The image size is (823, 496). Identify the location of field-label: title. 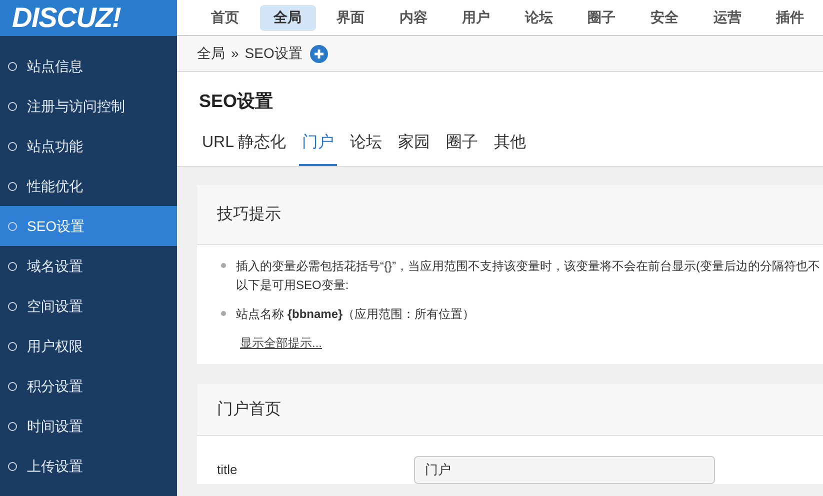
(227, 470).